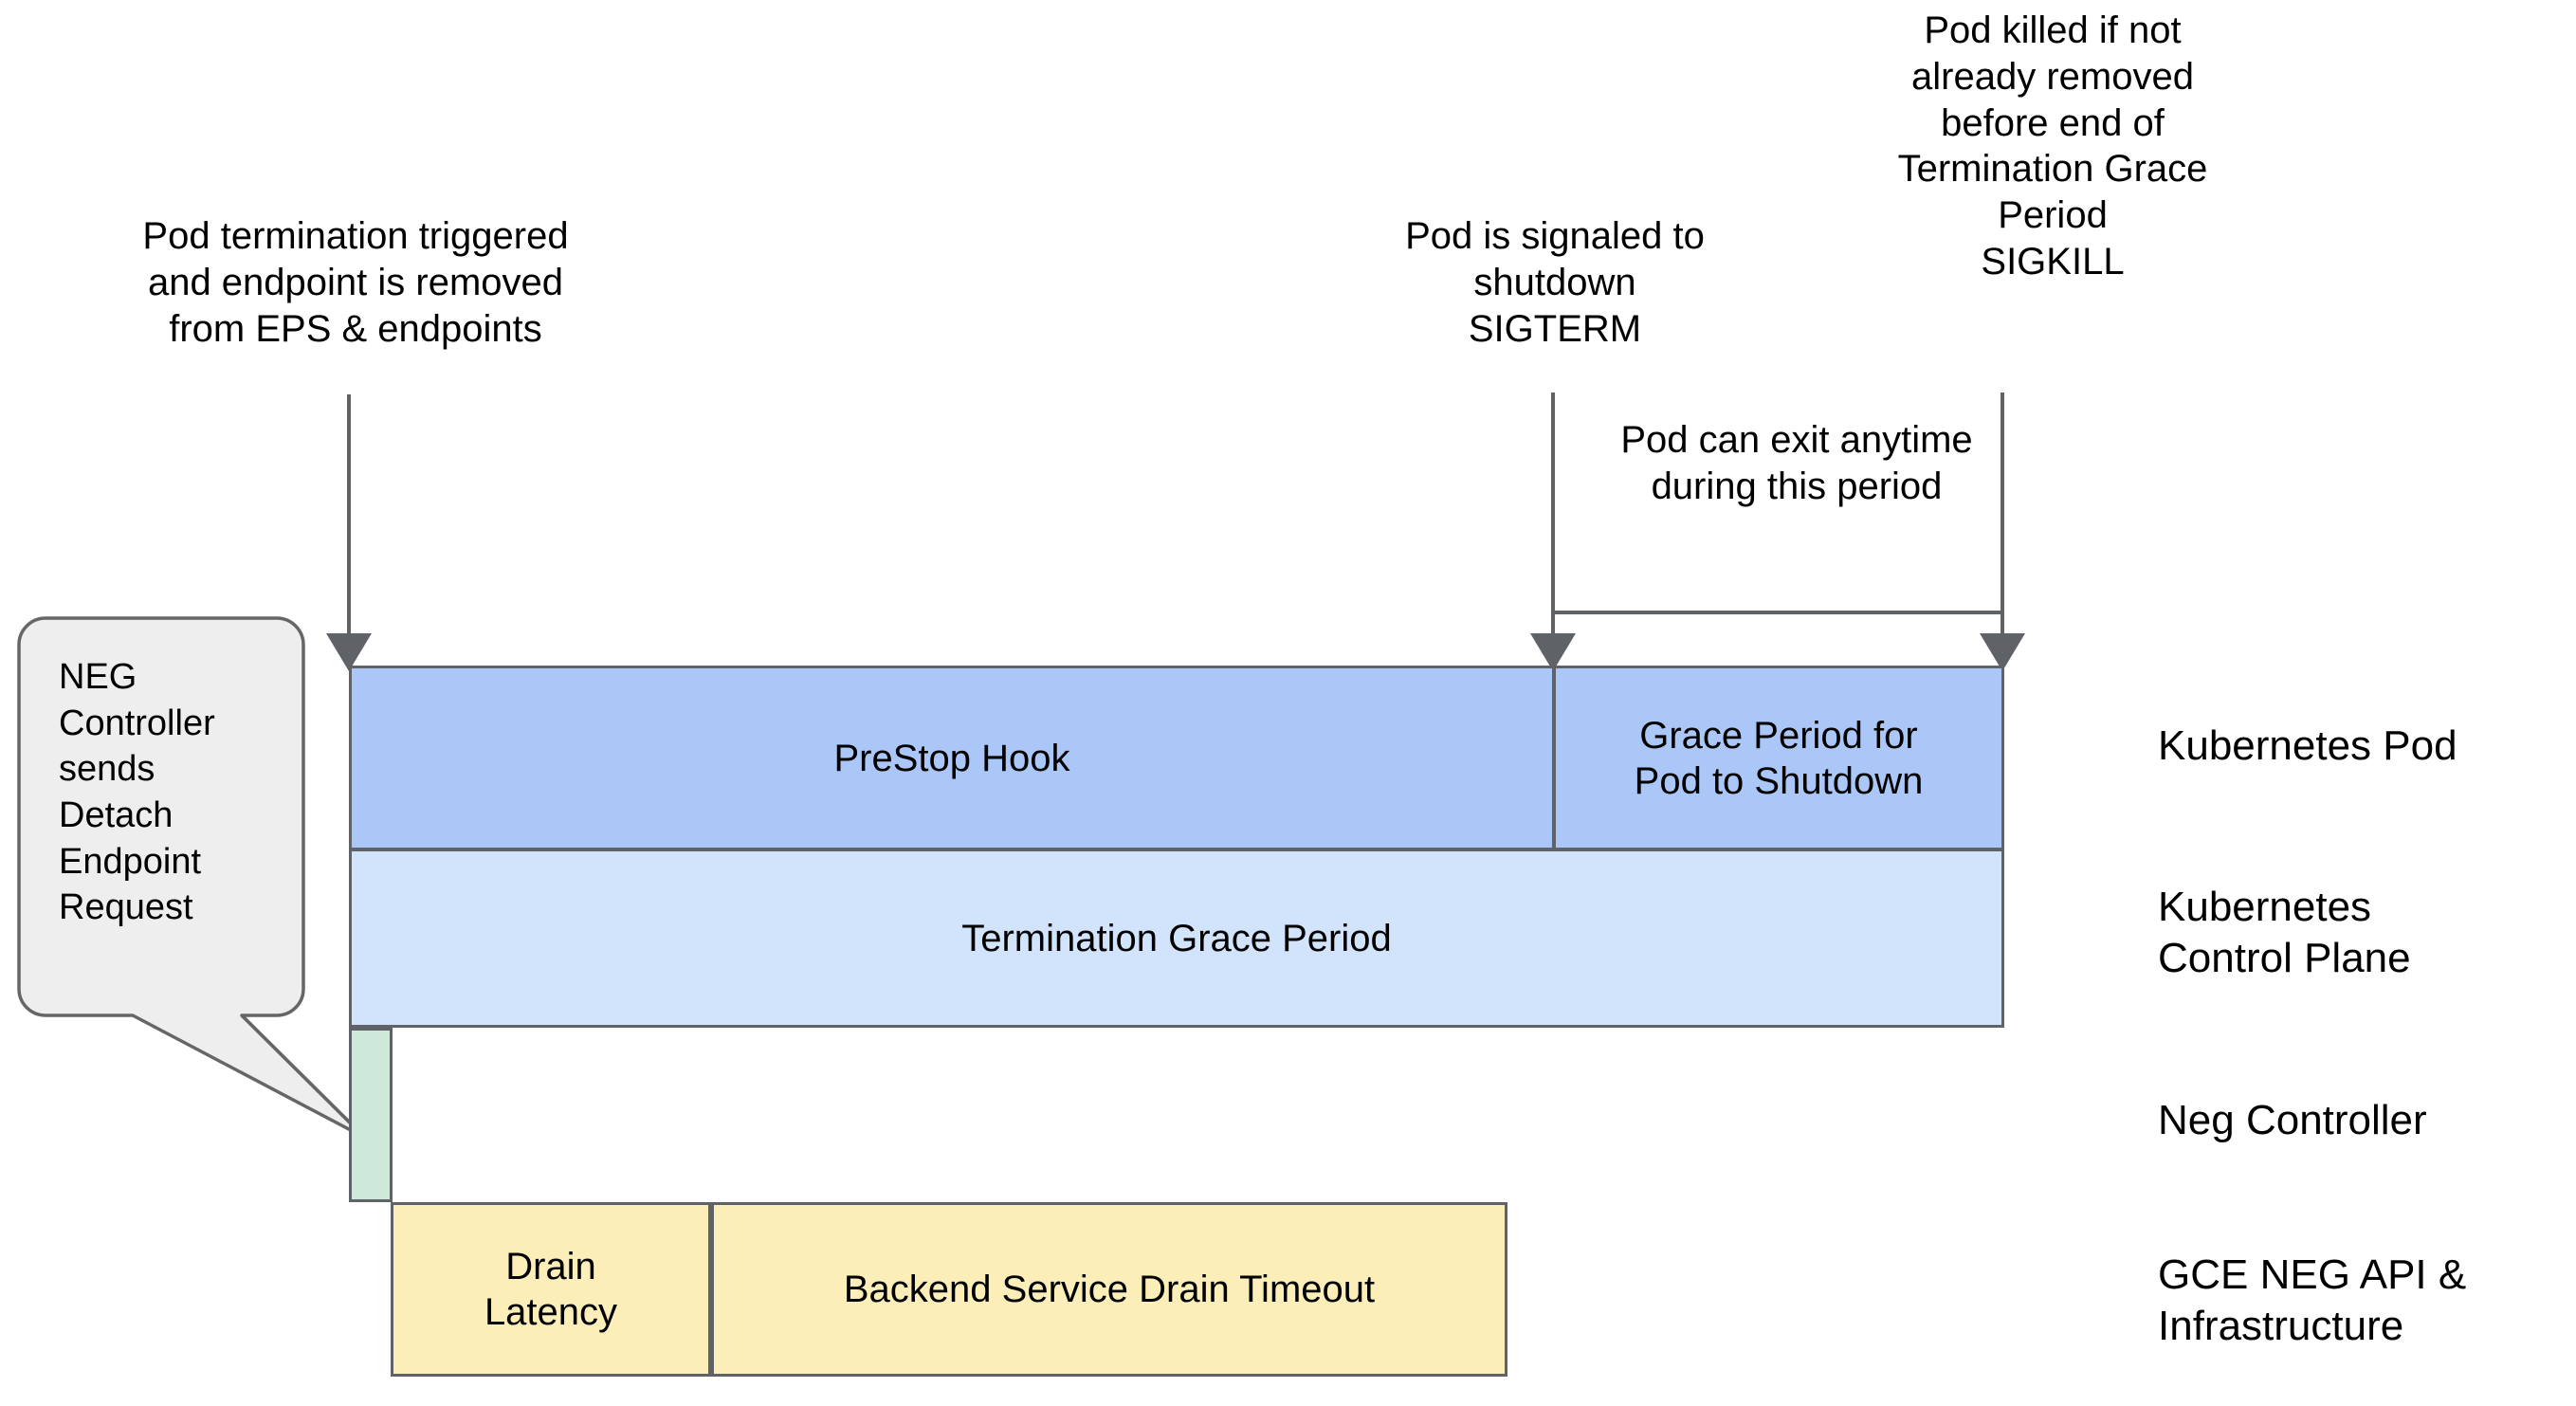 Image resolution: width=2576 pixels, height=1406 pixels. What do you see at coordinates (2307, 745) in the screenshot?
I see `lane-label-kubernetes-pod: Kubernetes Pod` at bounding box center [2307, 745].